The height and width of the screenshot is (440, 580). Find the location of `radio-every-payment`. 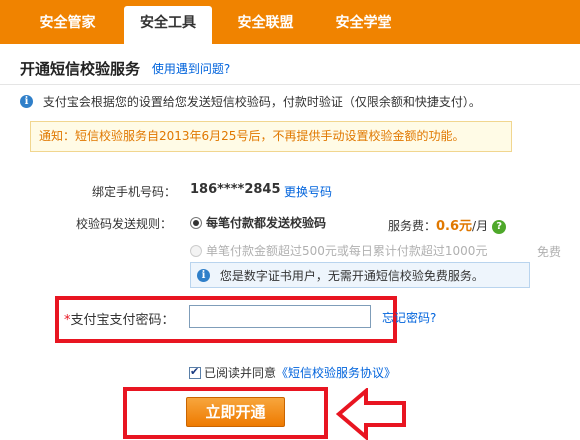

radio-every-payment is located at coordinates (196, 222).